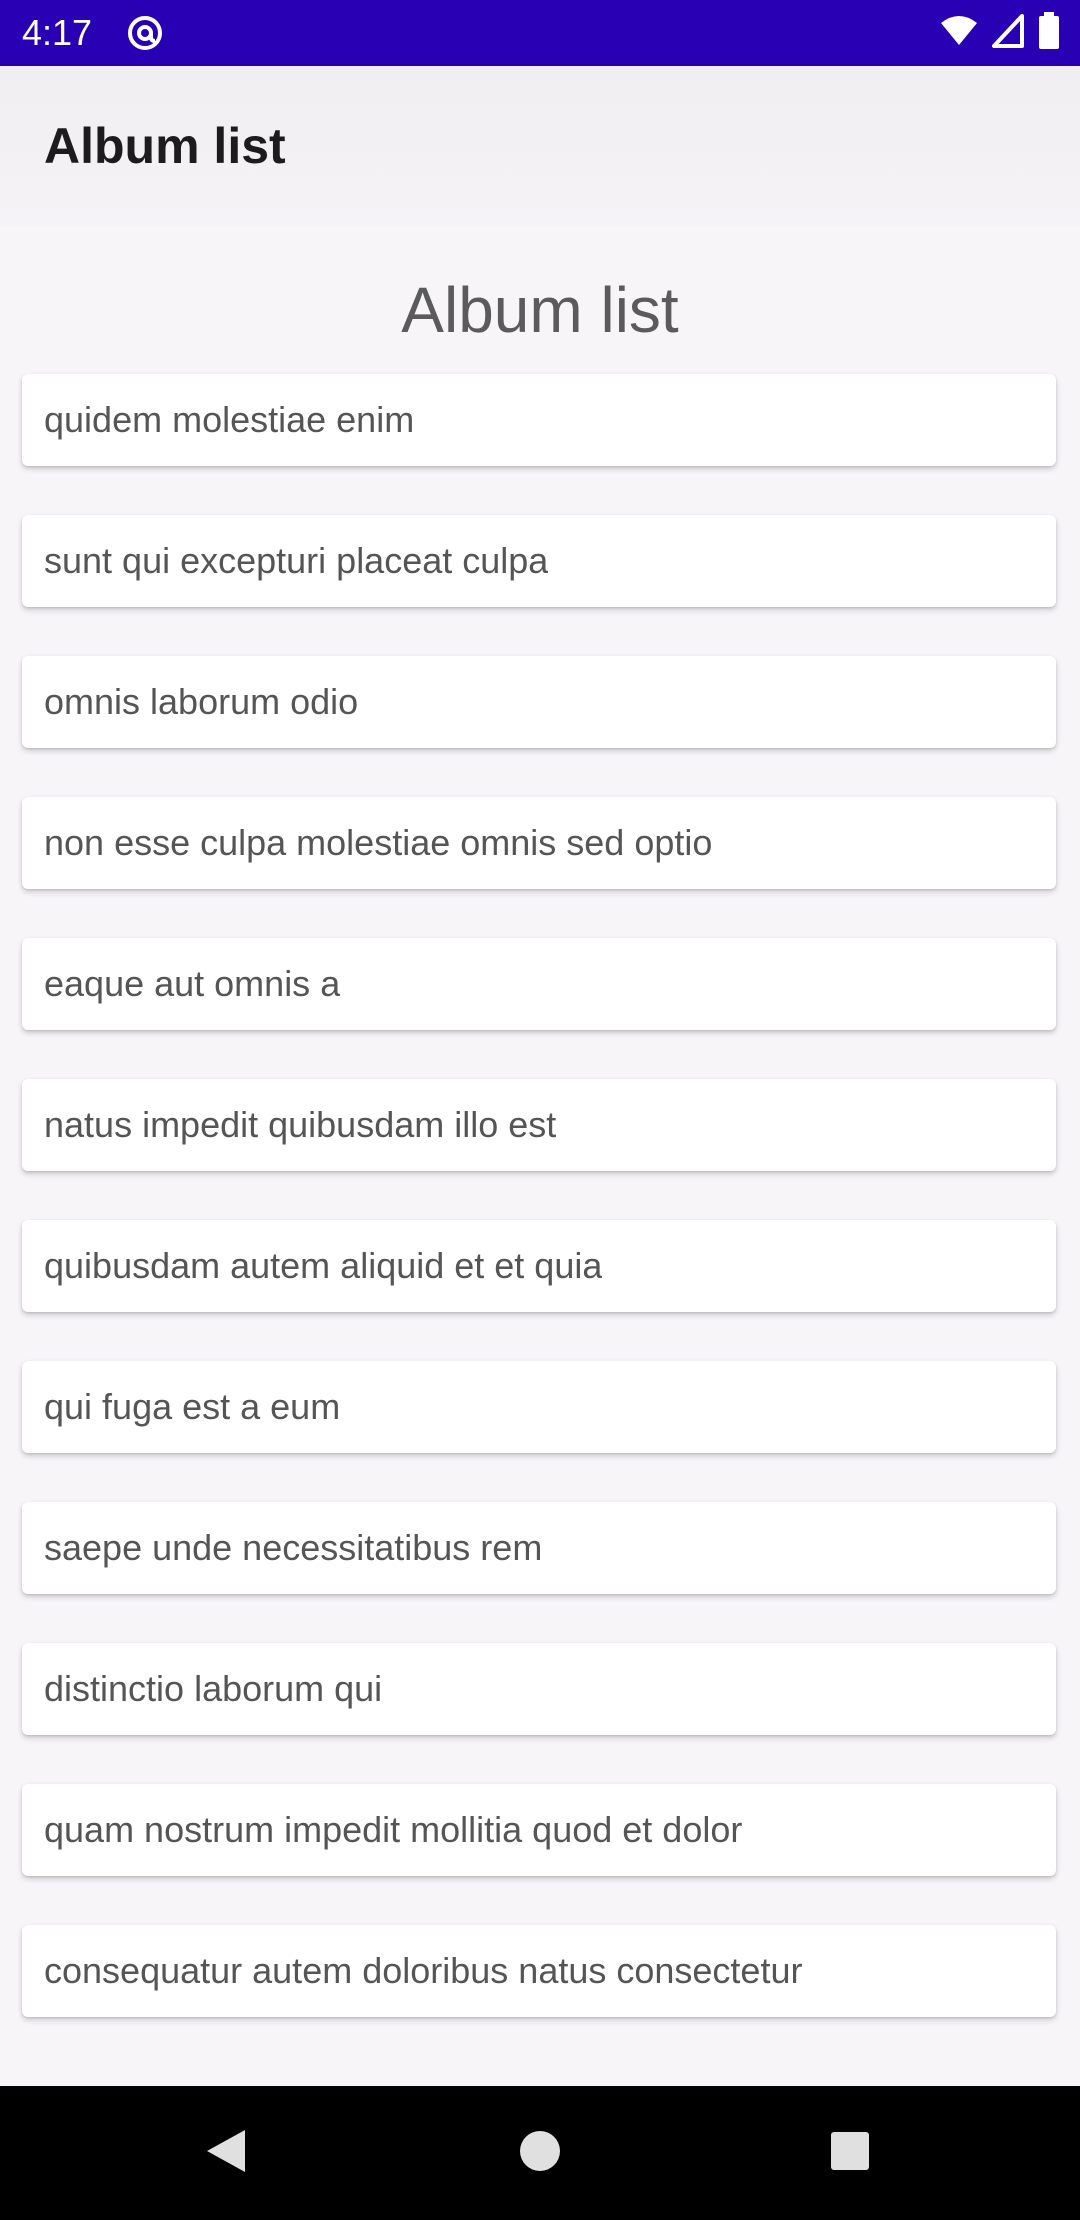 This screenshot has width=1080, height=2220. I want to click on album-title: omnis laborum odio, so click(201, 701).